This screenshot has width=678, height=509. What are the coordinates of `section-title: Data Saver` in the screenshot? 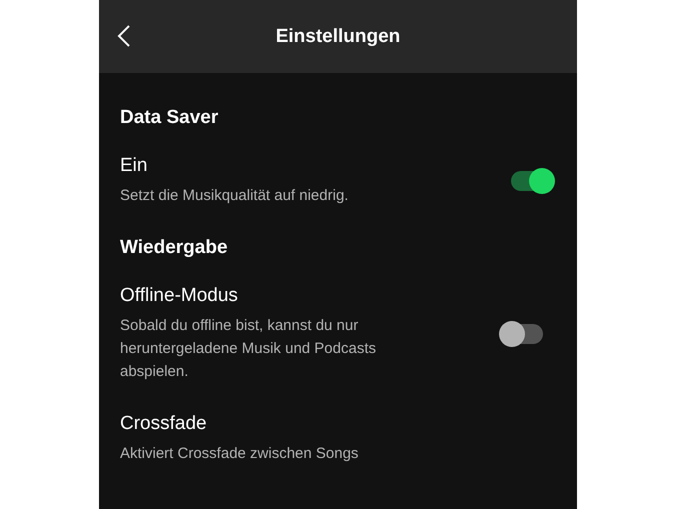 It's located at (170, 118).